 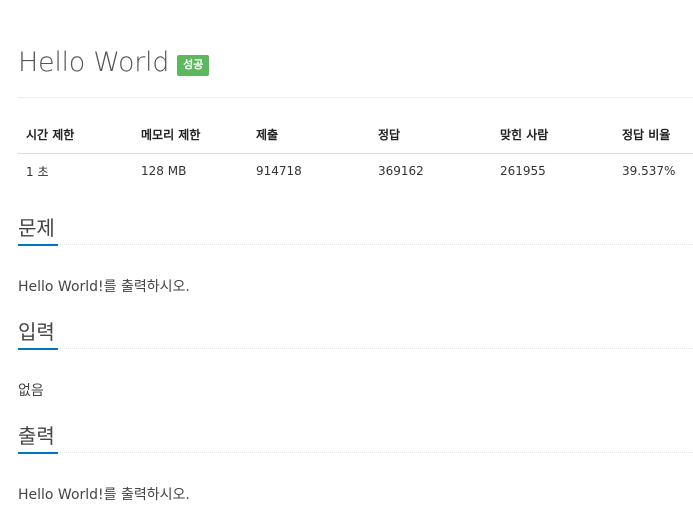 What do you see at coordinates (37, 171) in the screenshot?
I see `value-time-limit: 1 초` at bounding box center [37, 171].